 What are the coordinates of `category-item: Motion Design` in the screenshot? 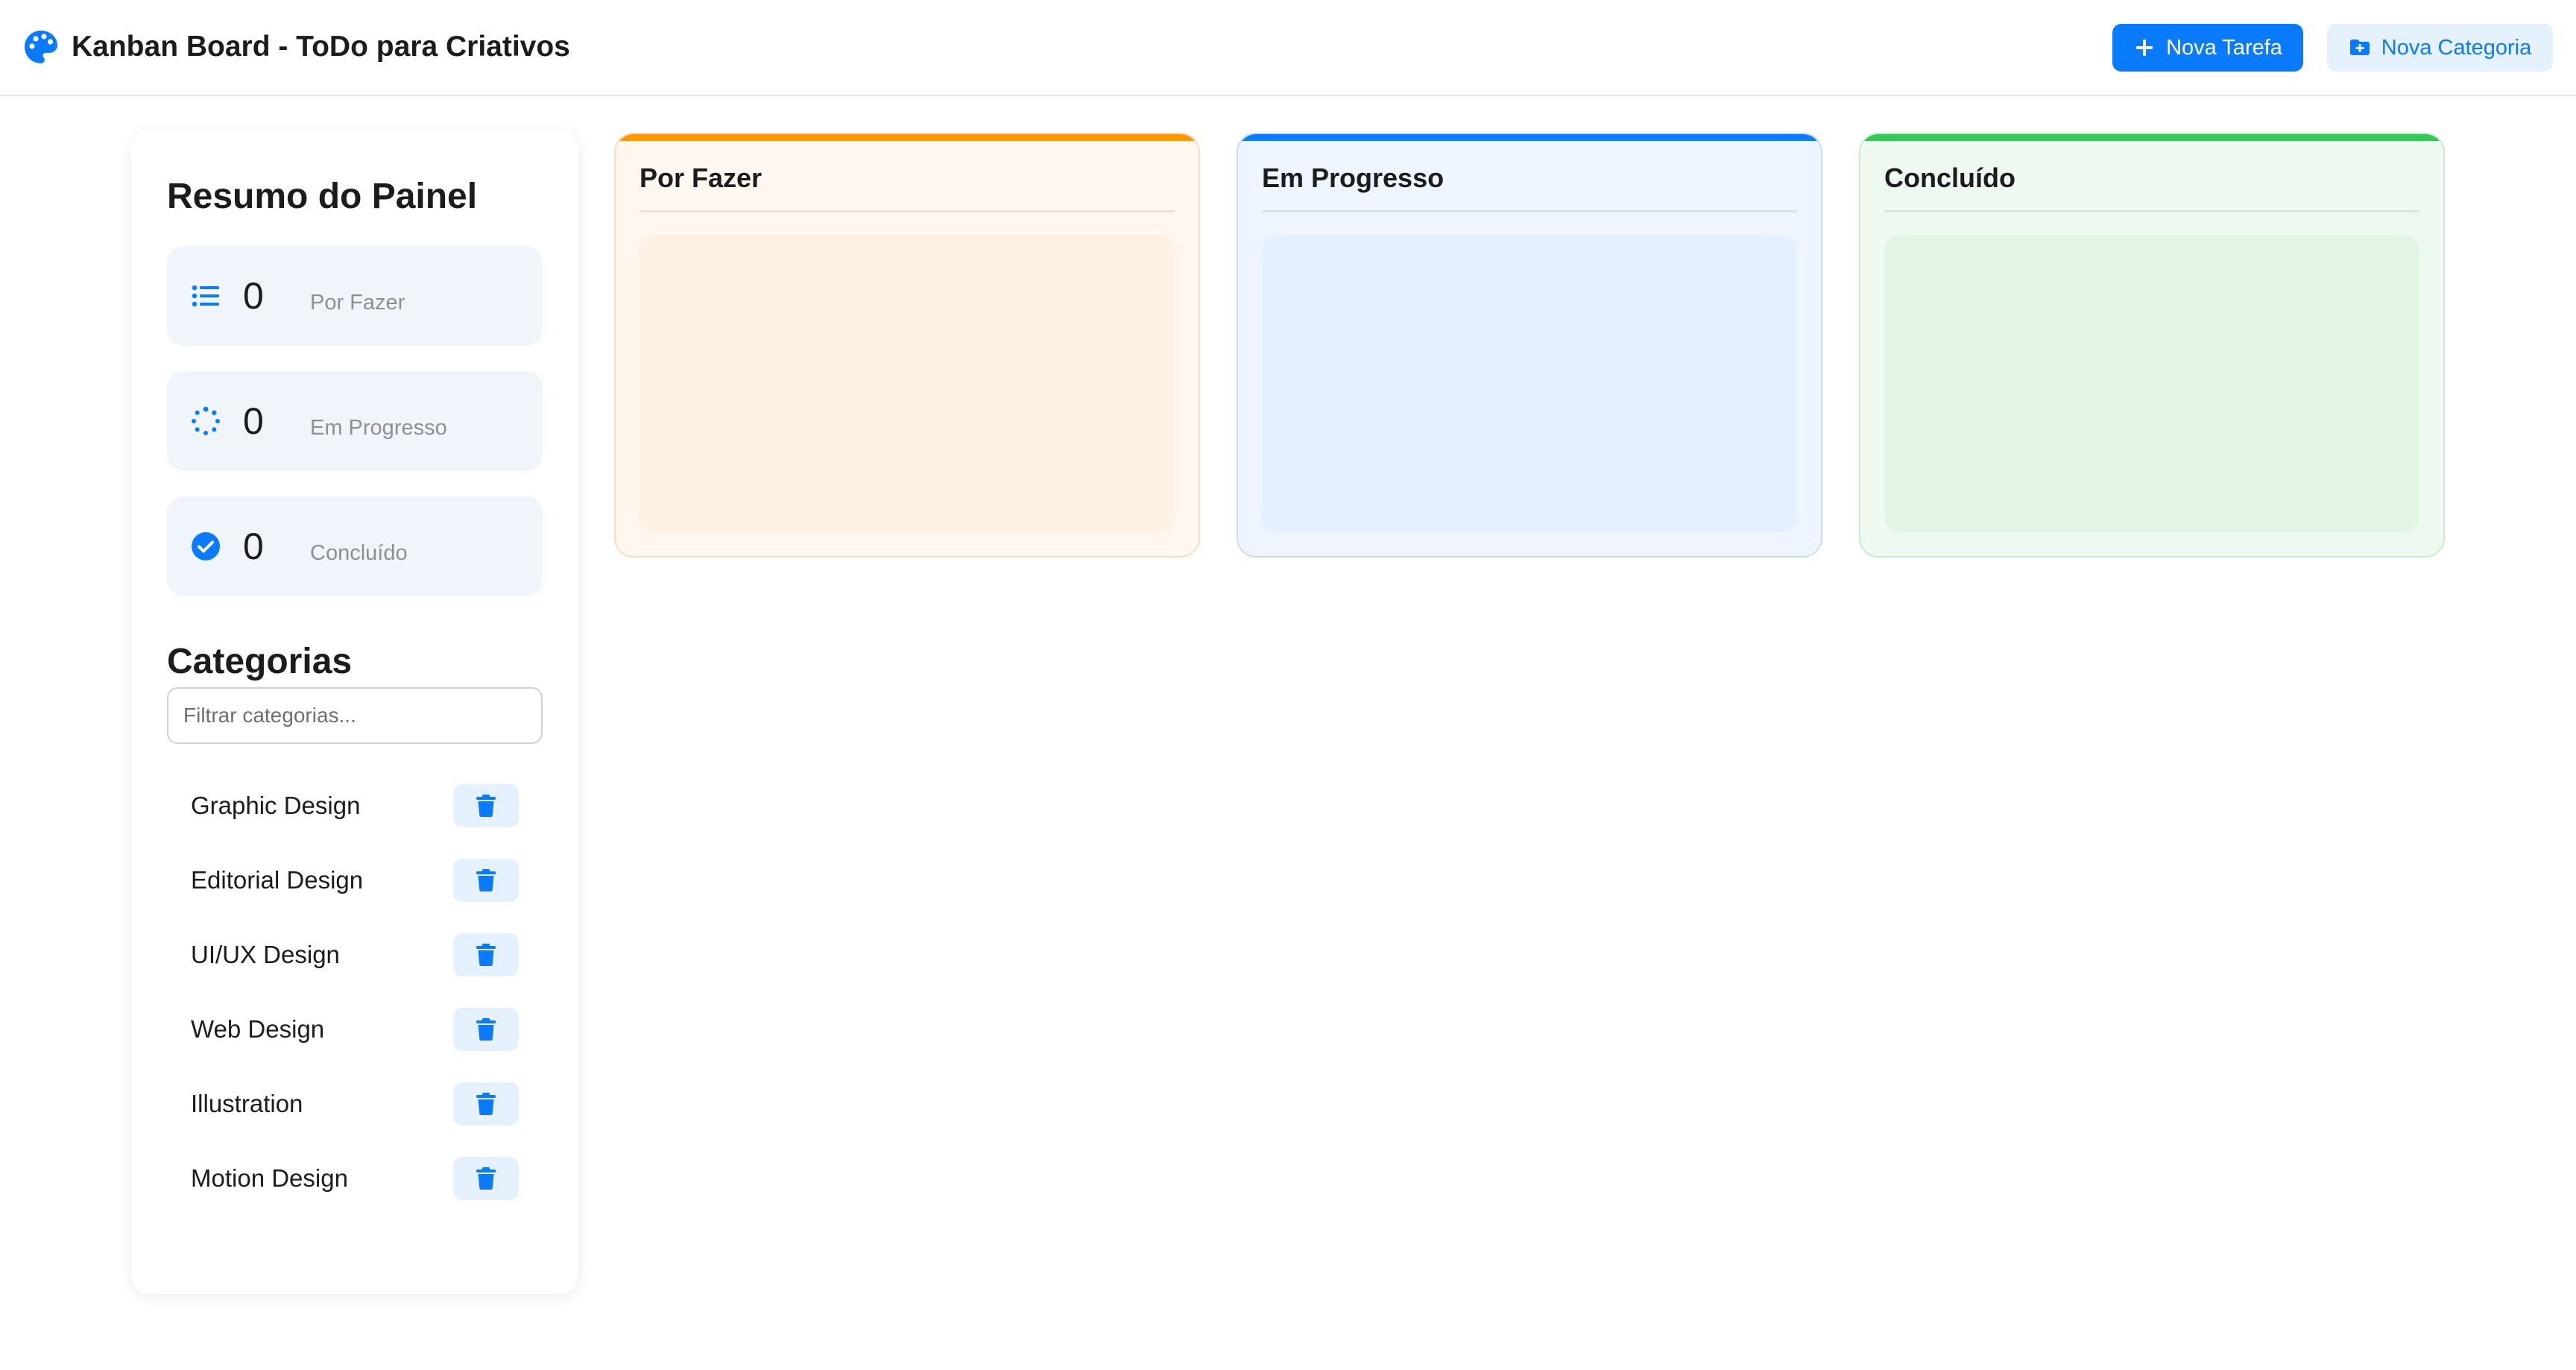 It's located at (355, 1177).